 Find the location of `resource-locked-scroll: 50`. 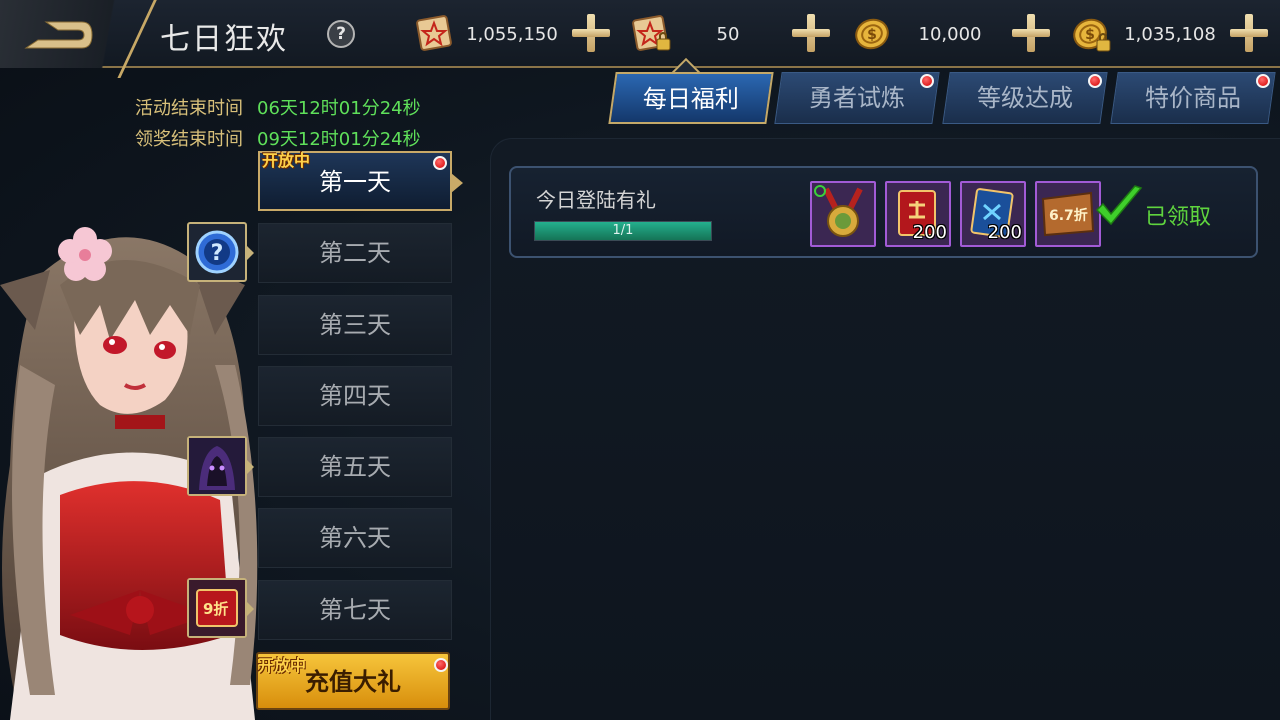

resource-locked-scroll: 50 is located at coordinates (710, 34).